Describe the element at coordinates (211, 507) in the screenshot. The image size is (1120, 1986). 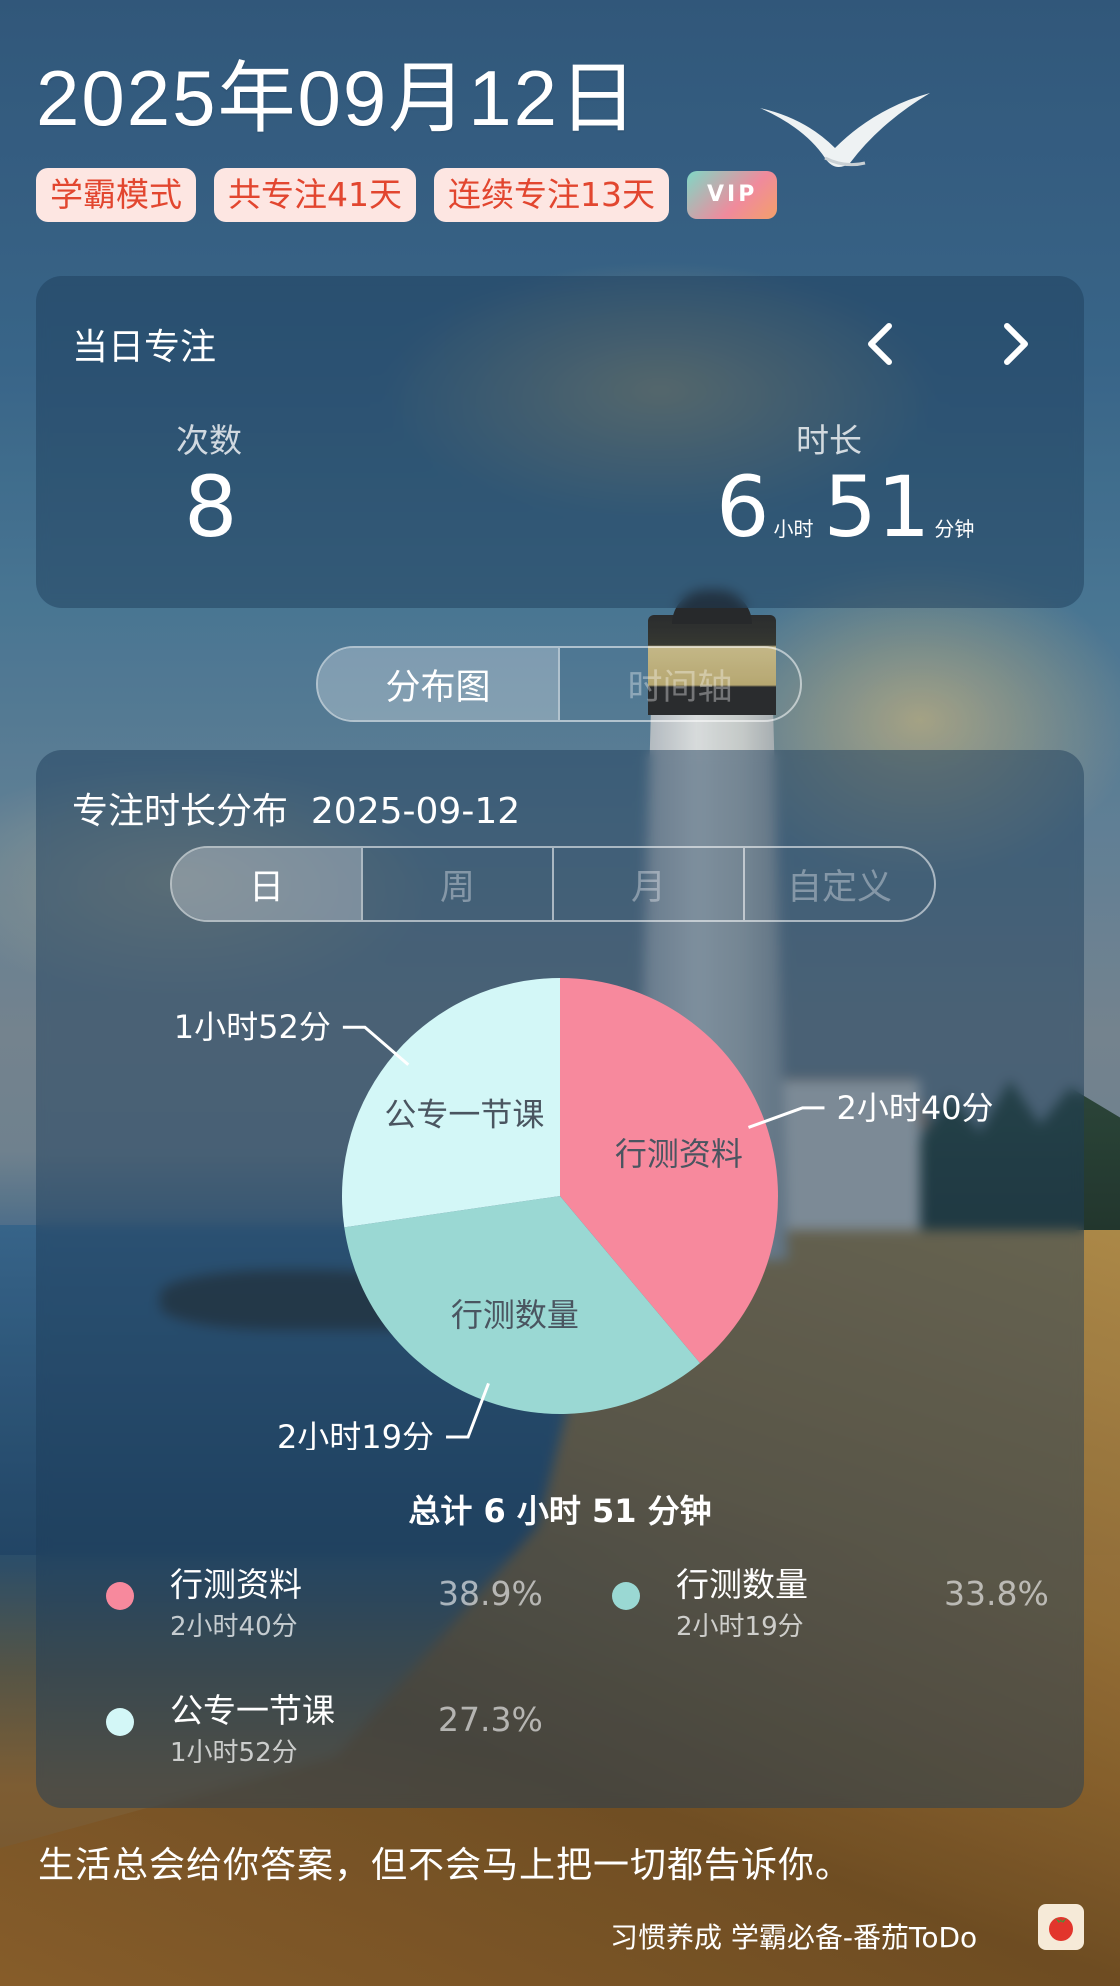
I see `count-value: 8` at that location.